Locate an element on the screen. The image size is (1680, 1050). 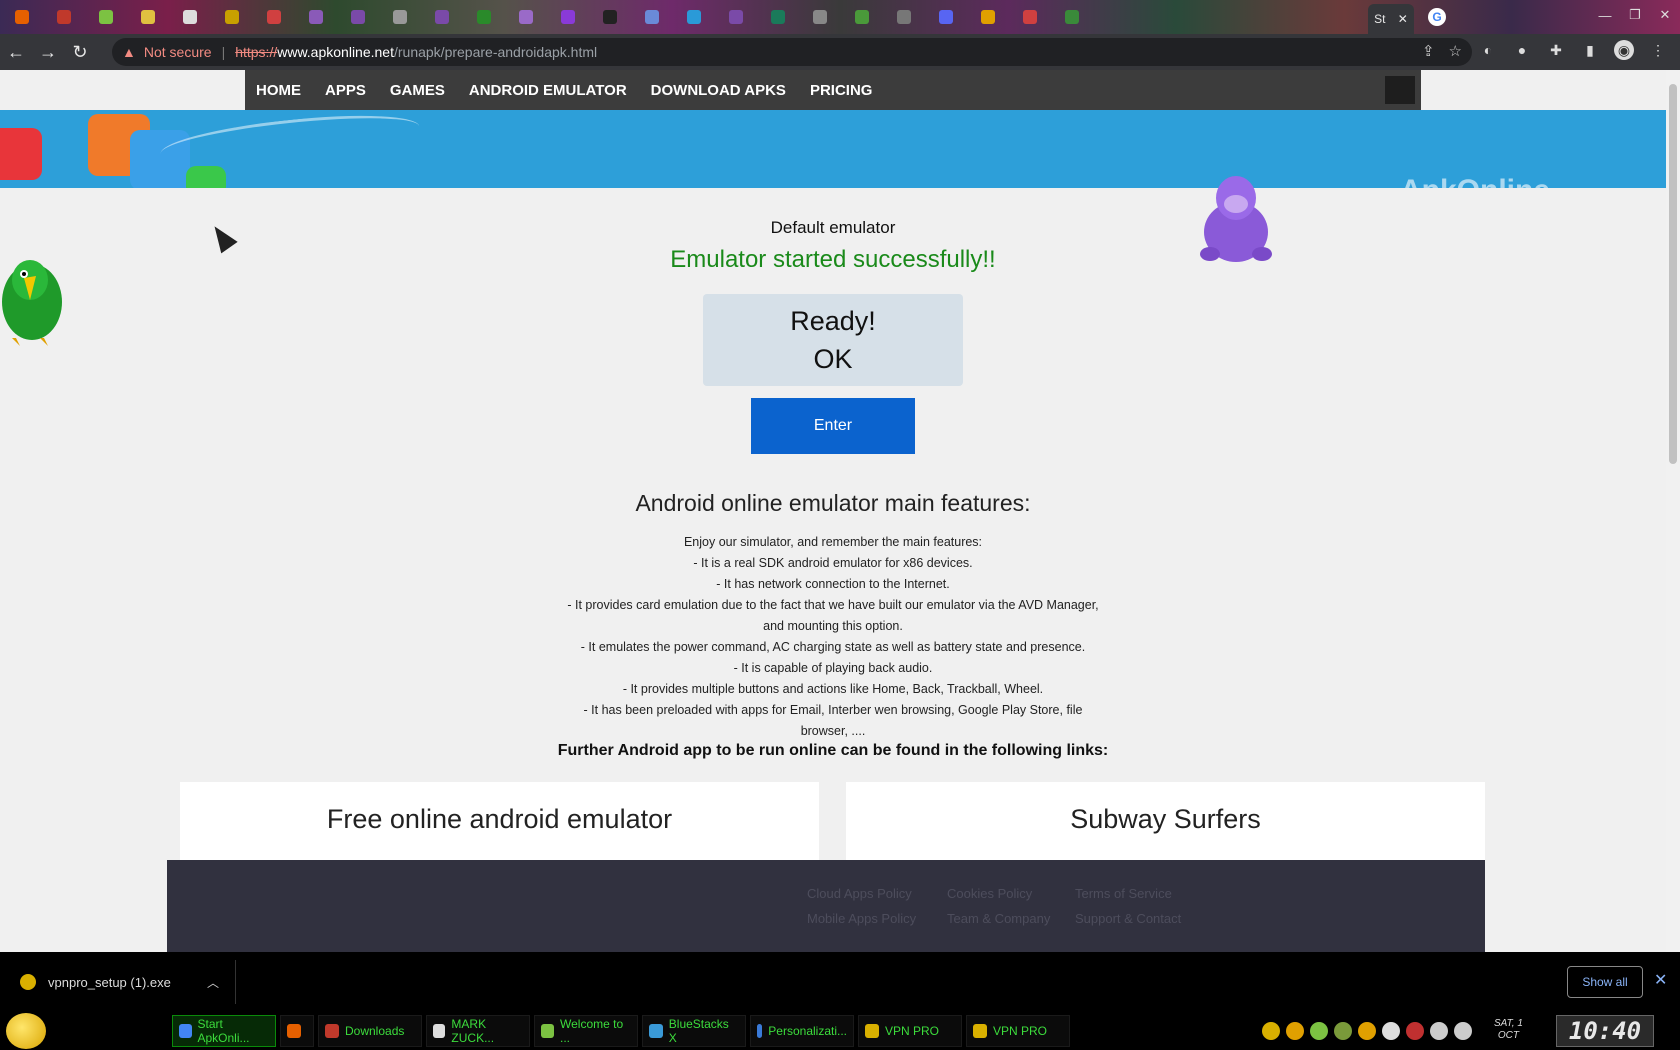
chevron-up-icon: ︿ is located at coordinates (213, 982).